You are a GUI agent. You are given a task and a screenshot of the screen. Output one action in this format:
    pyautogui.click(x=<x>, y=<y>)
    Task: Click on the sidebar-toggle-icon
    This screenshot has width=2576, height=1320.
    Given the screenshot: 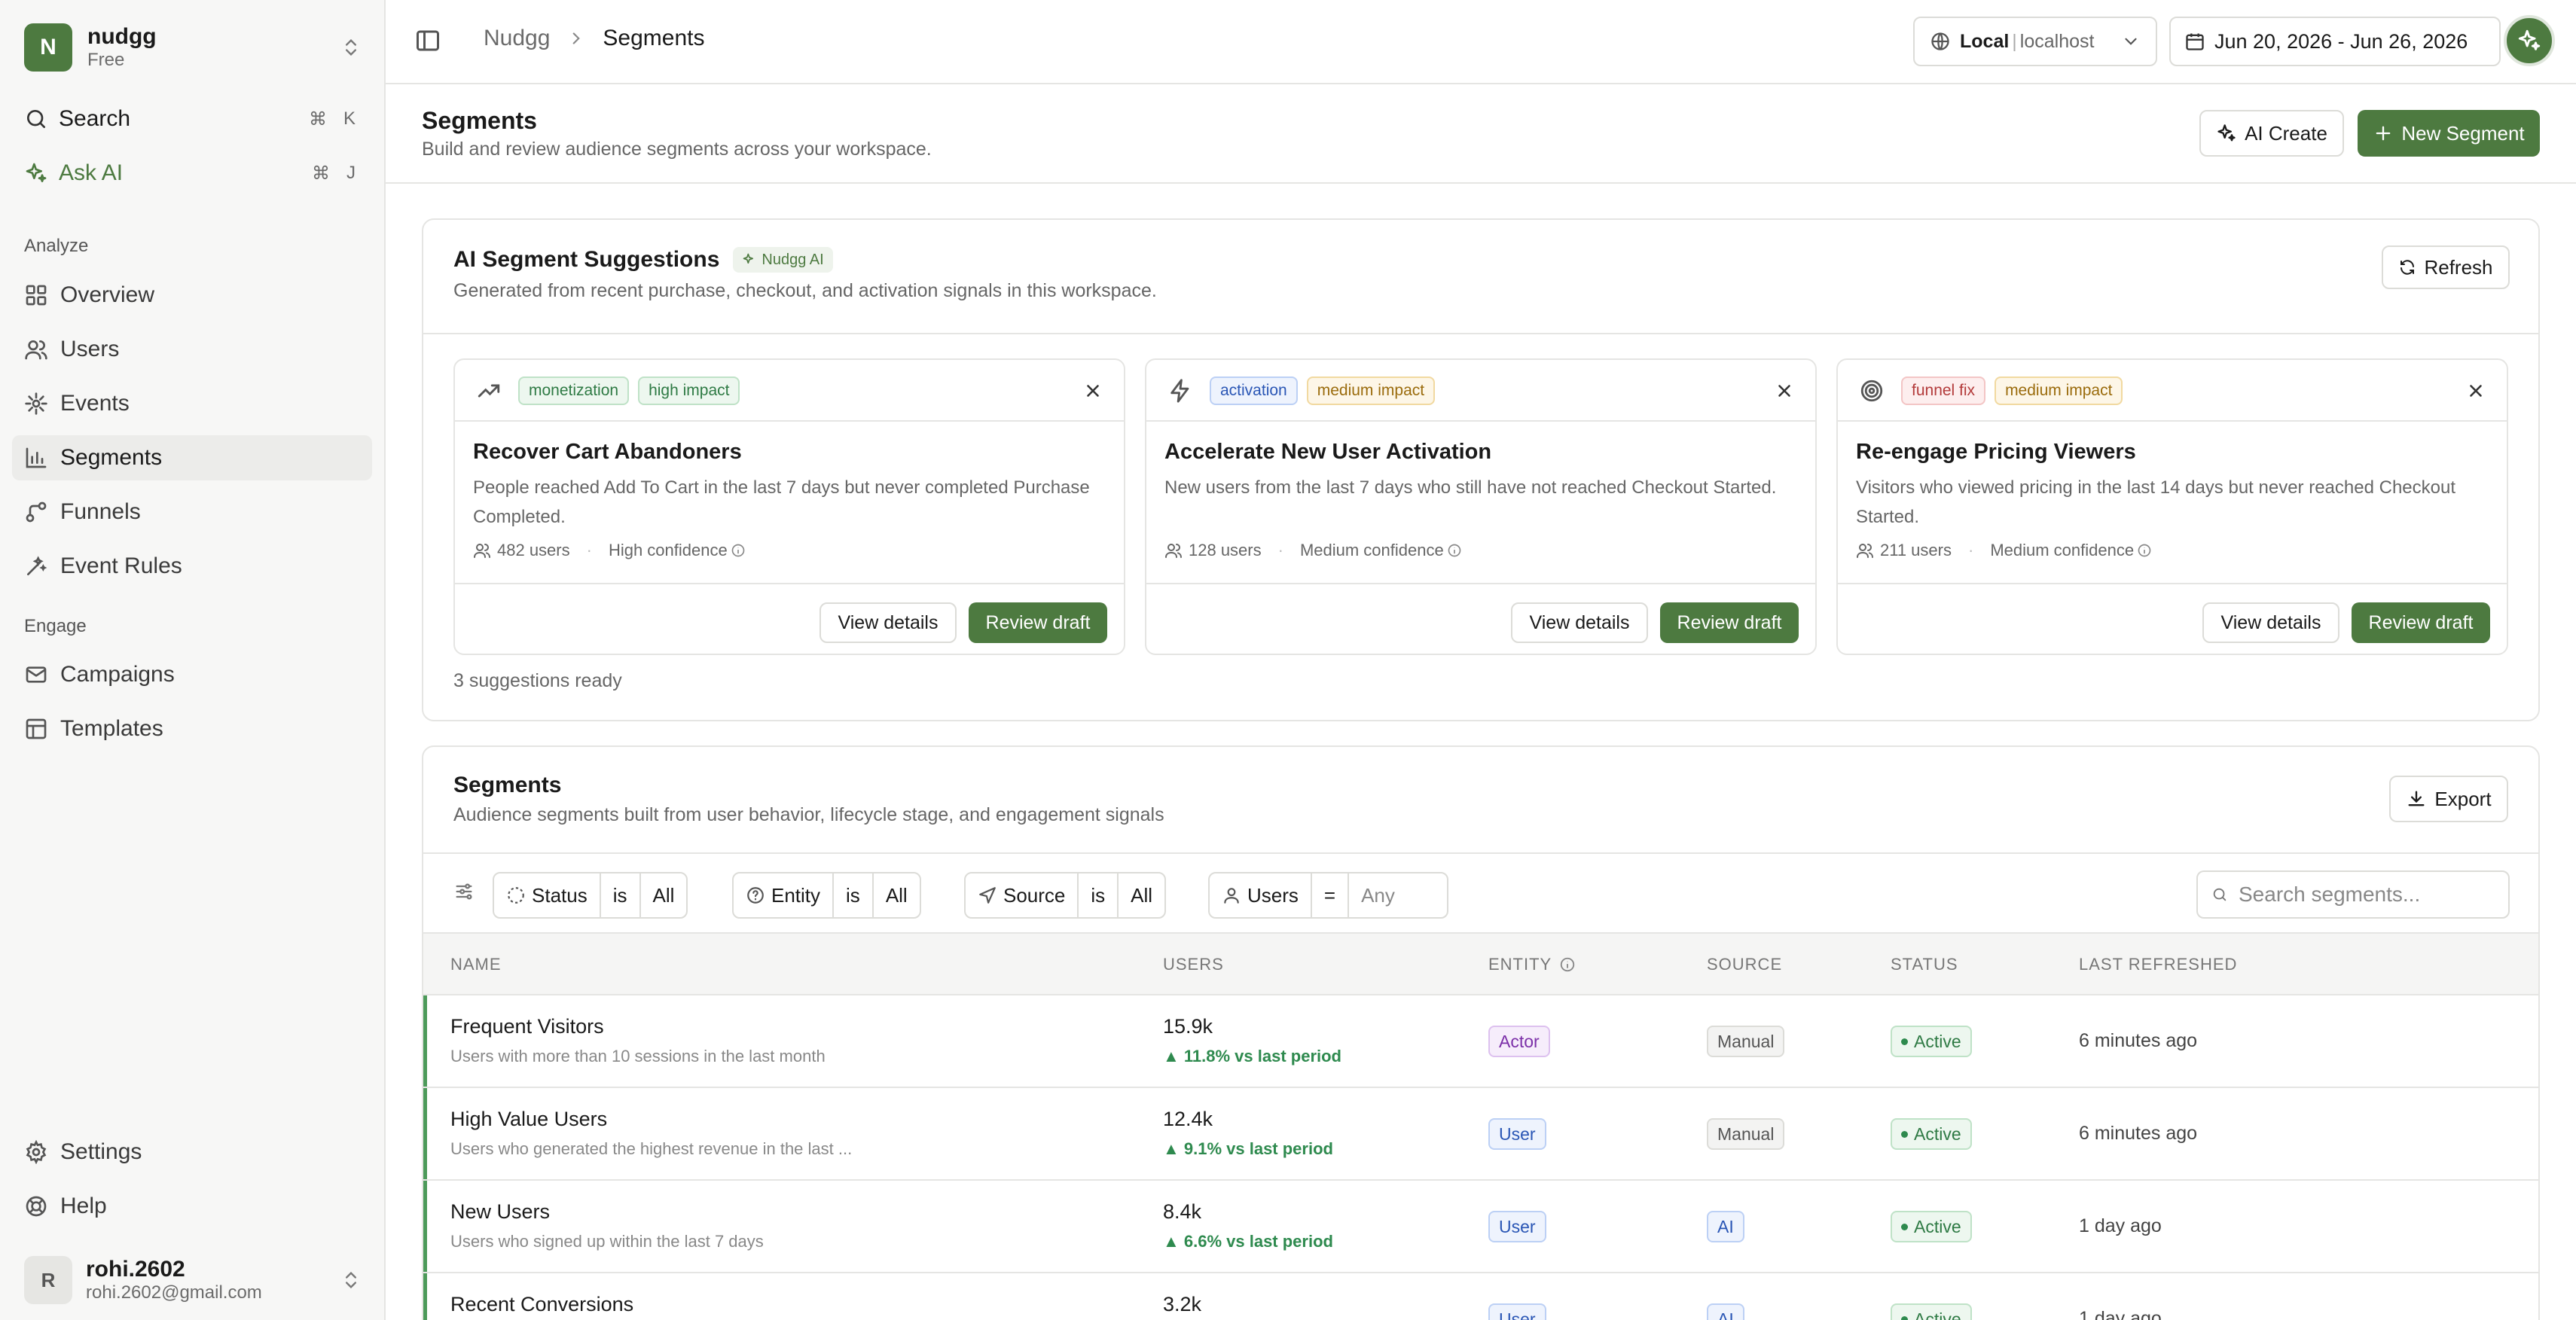 What is the action you would take?
    pyautogui.click(x=428, y=40)
    